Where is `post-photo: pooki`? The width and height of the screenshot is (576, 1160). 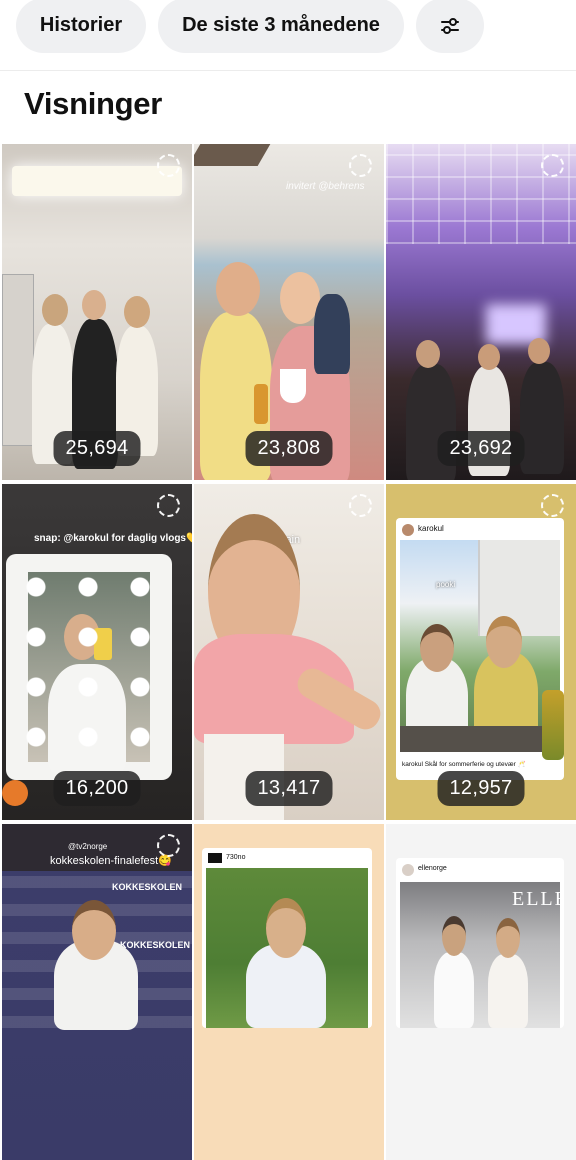
post-photo: pooki is located at coordinates (480, 646).